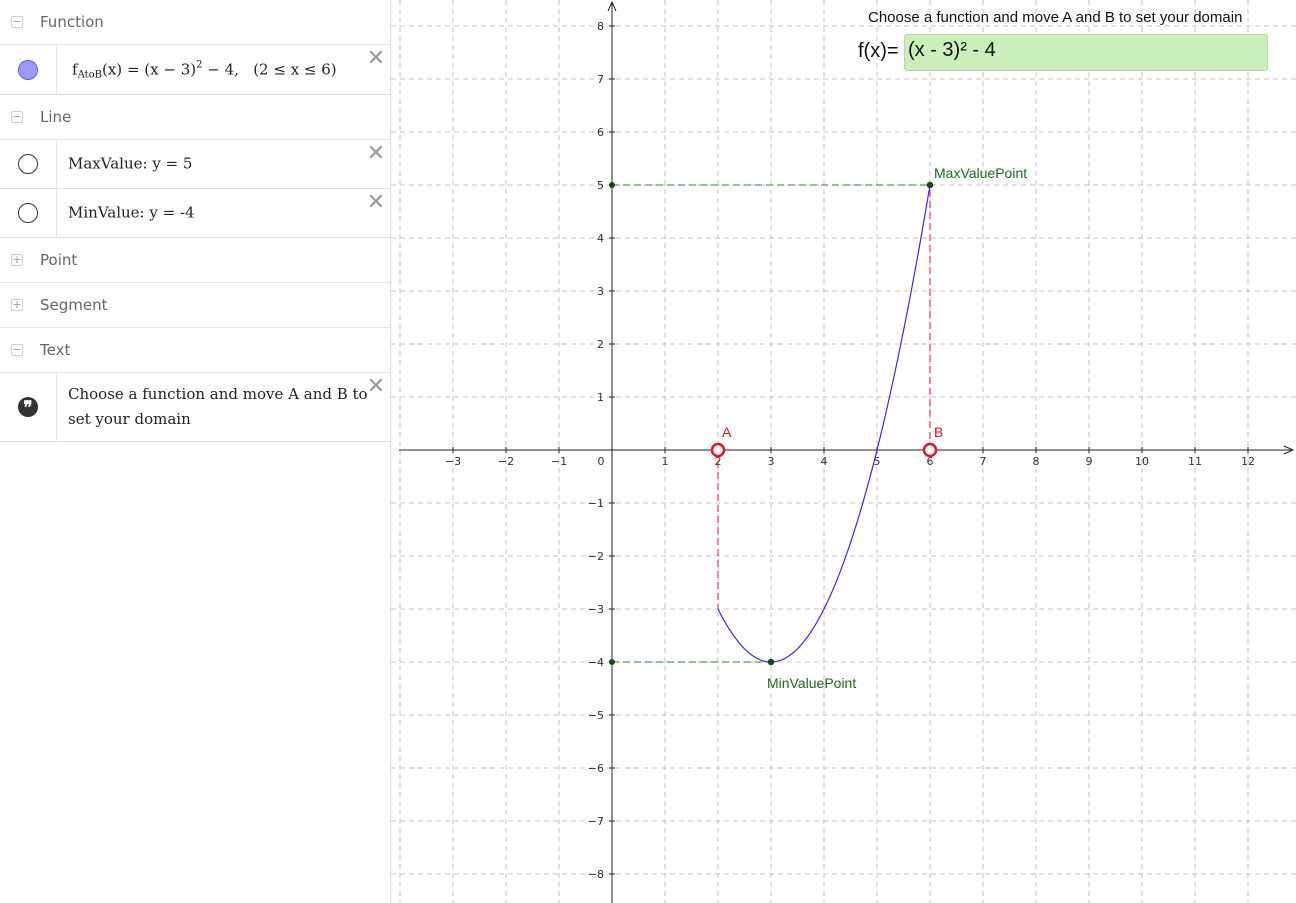 This screenshot has height=903, width=1296. I want to click on function-rest: − 4,, so click(220, 69).